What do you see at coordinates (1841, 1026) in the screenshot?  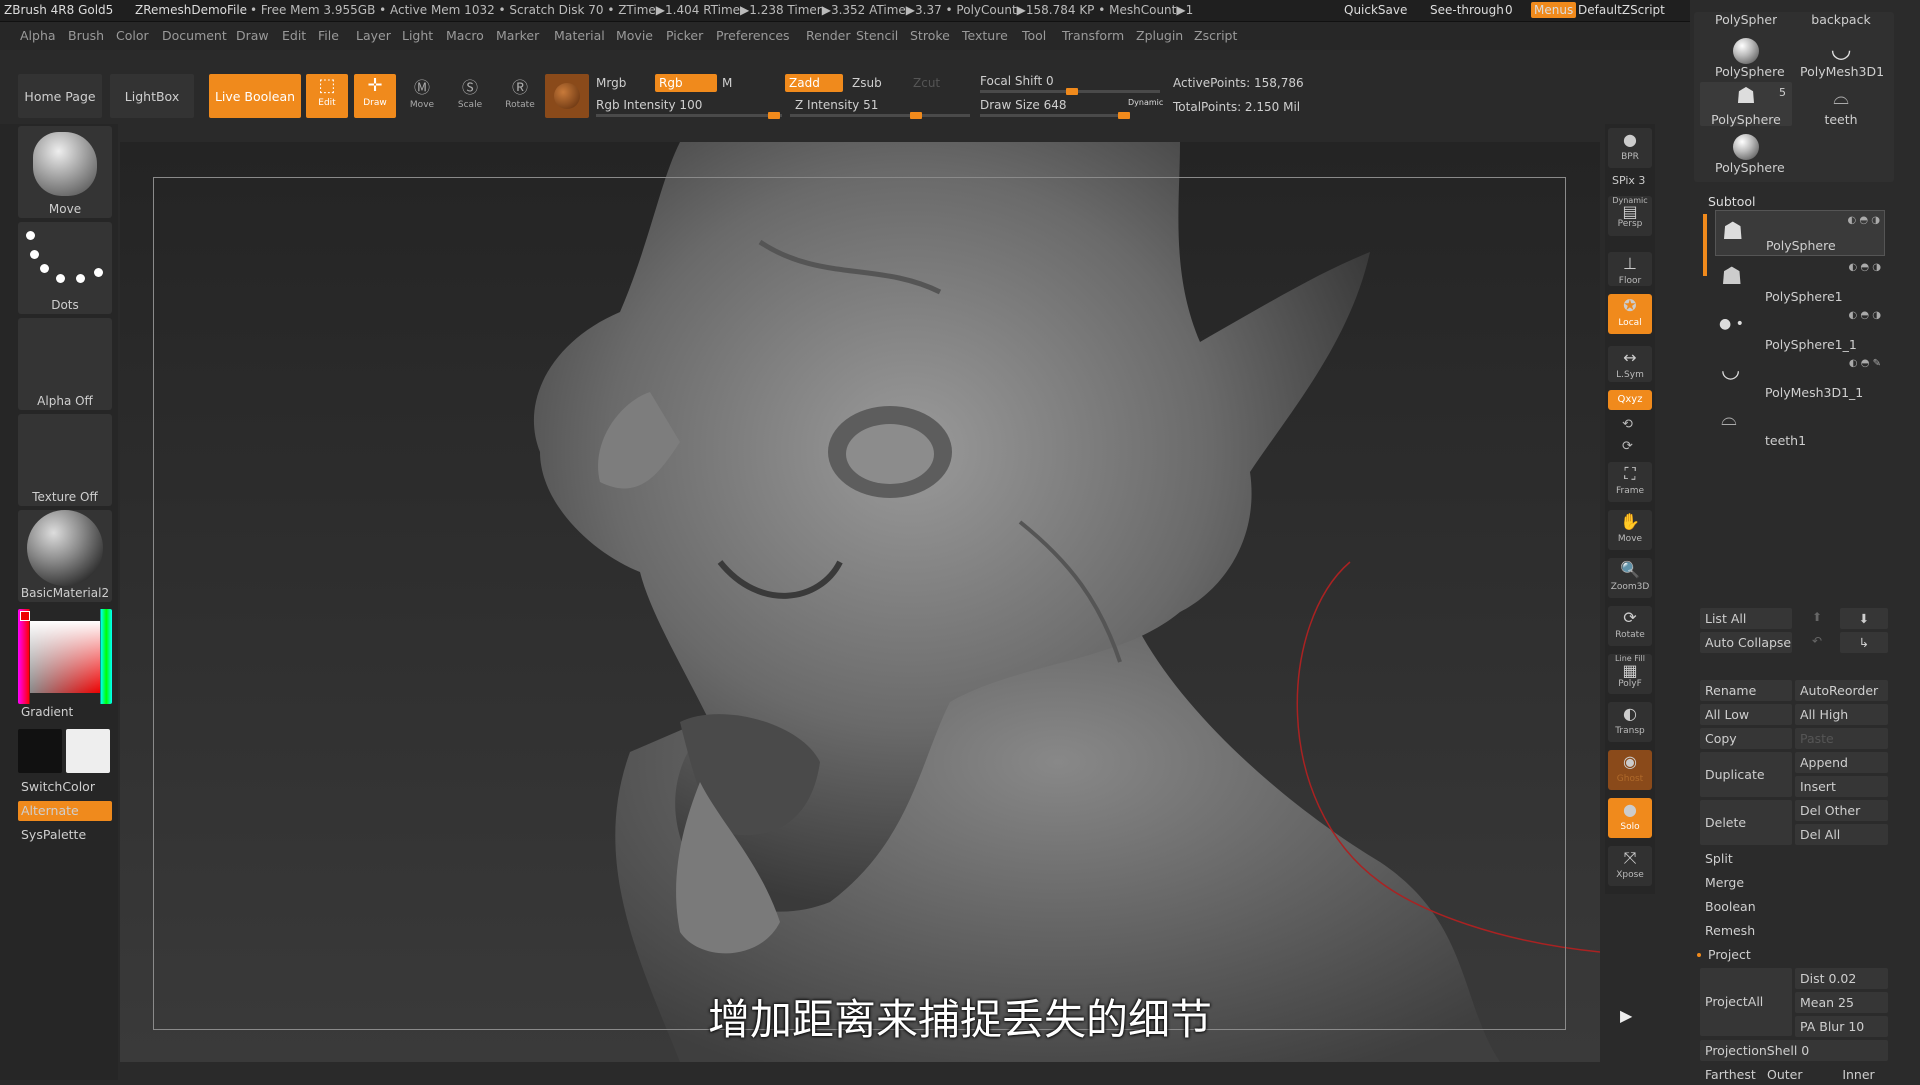 I see `pa-blur-slider: PA Blur 10` at bounding box center [1841, 1026].